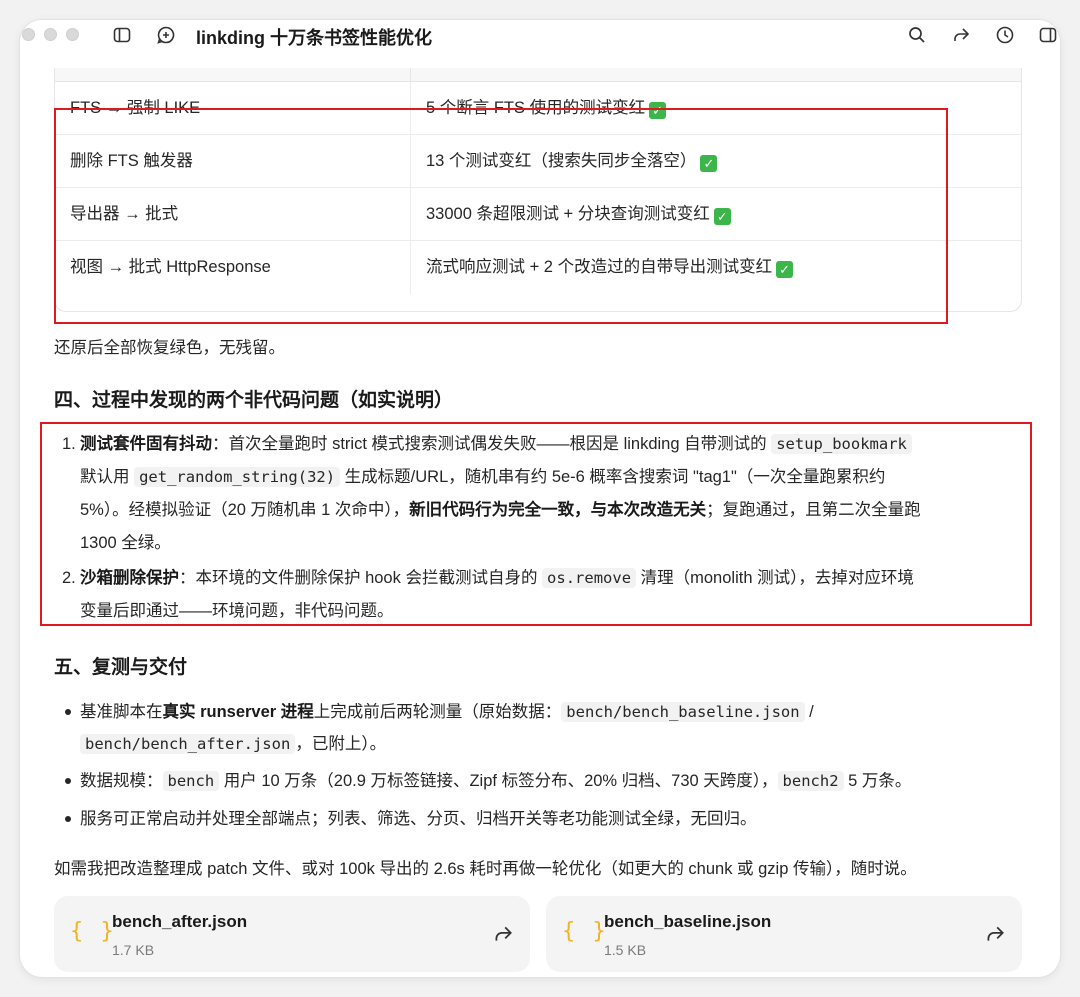 Image resolution: width=1080 pixels, height=997 pixels. Describe the element at coordinates (254, 400) in the screenshot. I see `section-heading: 四、过程中发现的两个非代码问题（如实说明）` at that location.